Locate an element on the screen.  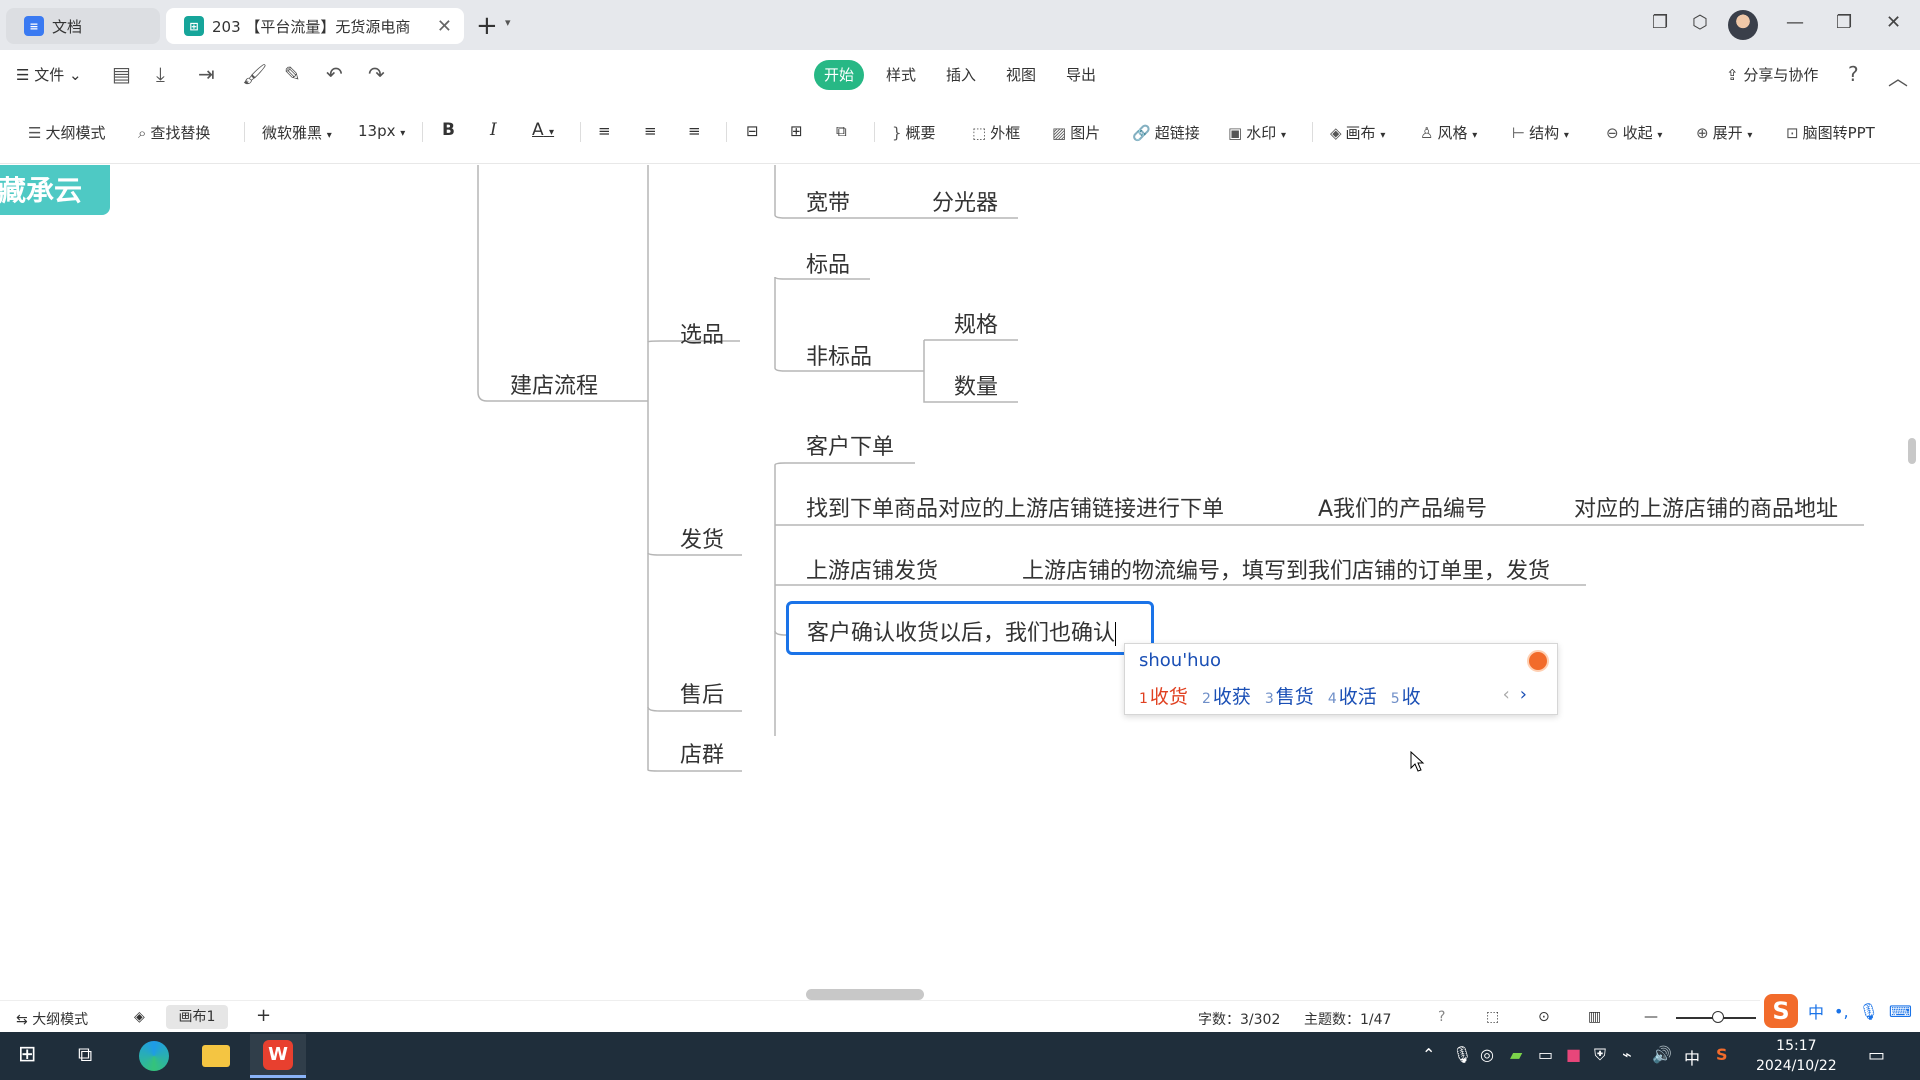
chevron-up-icon: ︿ is located at coordinates (1898, 76).